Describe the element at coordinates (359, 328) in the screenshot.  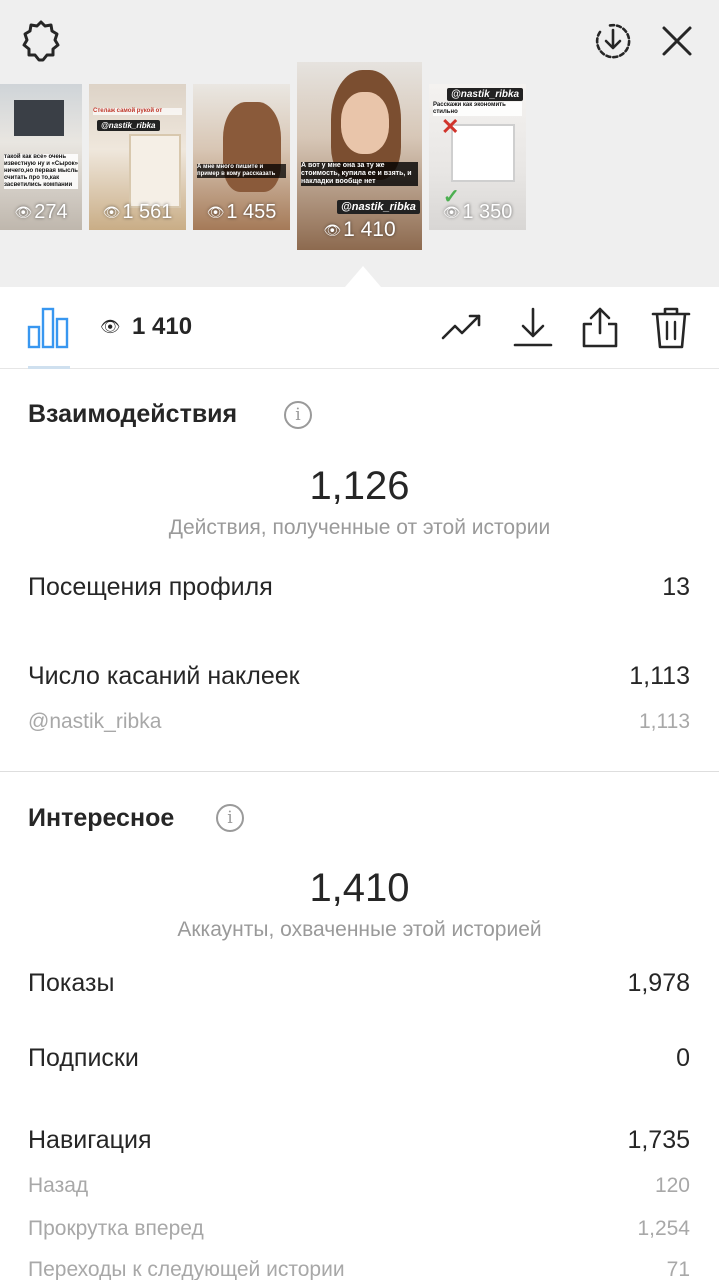
I see `insights-toolbar: 👁 1 410` at that location.